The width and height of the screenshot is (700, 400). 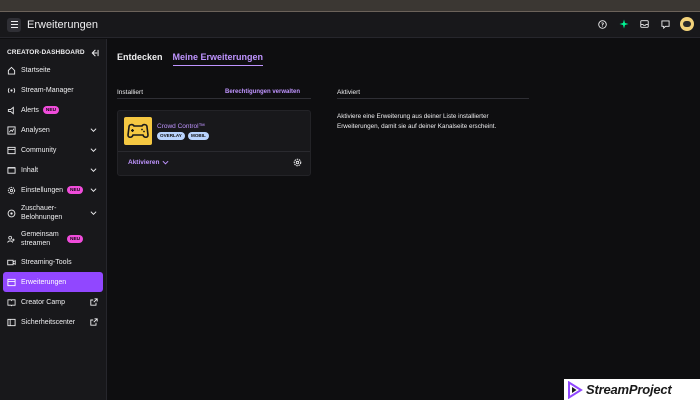 I want to click on sidebar-item-sicherheitscenter: Sicherheitscenter, so click(x=53, y=322).